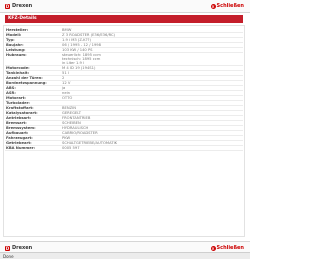  Describe the element at coordinates (20, 148) in the screenshot. I see `row-label: KBA Nummer:` at that location.